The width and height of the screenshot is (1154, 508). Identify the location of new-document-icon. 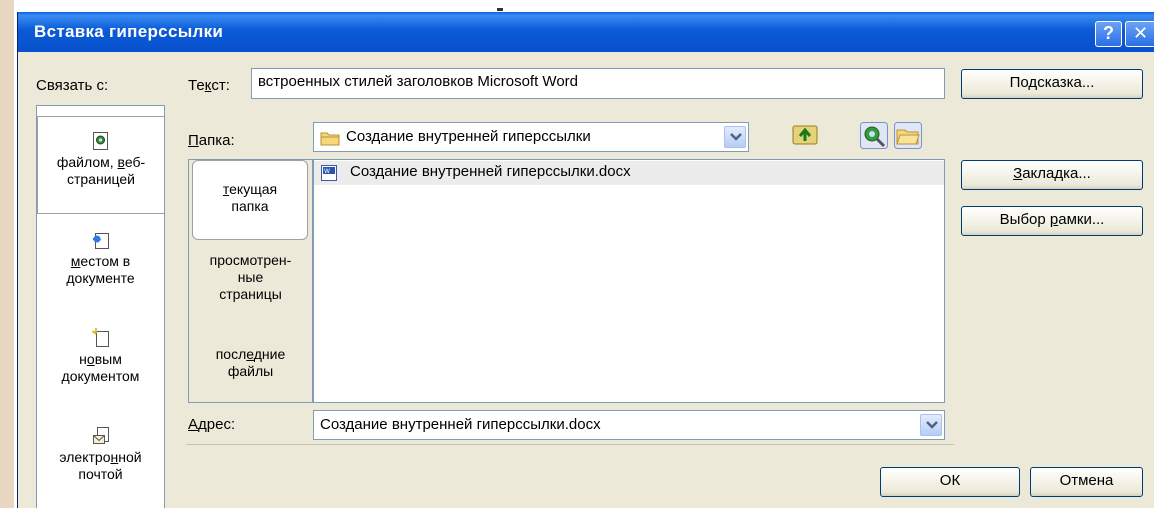
(100, 337).